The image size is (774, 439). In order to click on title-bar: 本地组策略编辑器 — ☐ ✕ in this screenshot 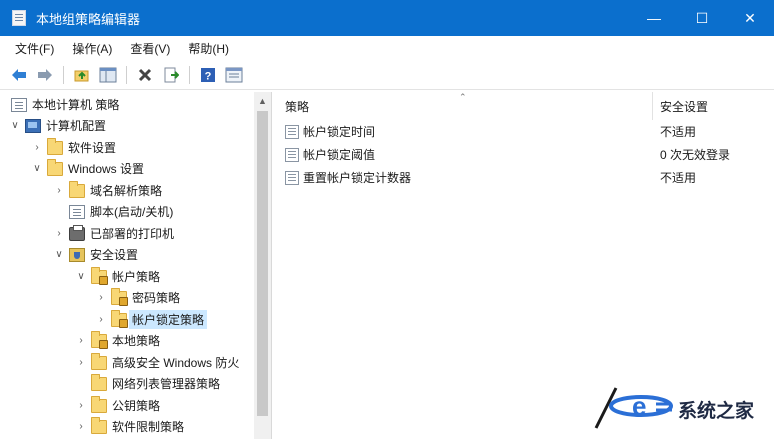, I will do `click(387, 18)`.